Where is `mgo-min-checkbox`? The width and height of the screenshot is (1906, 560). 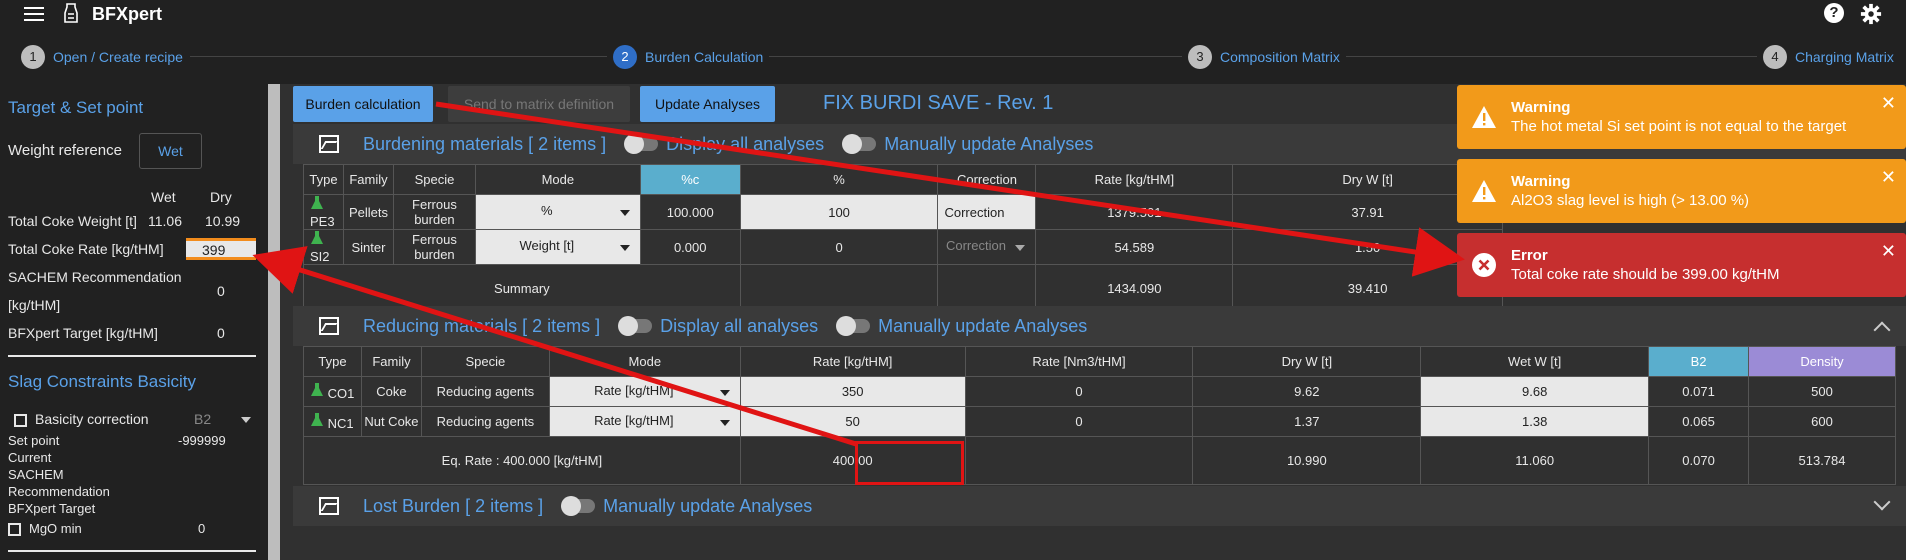
mgo-min-checkbox is located at coordinates (14, 530).